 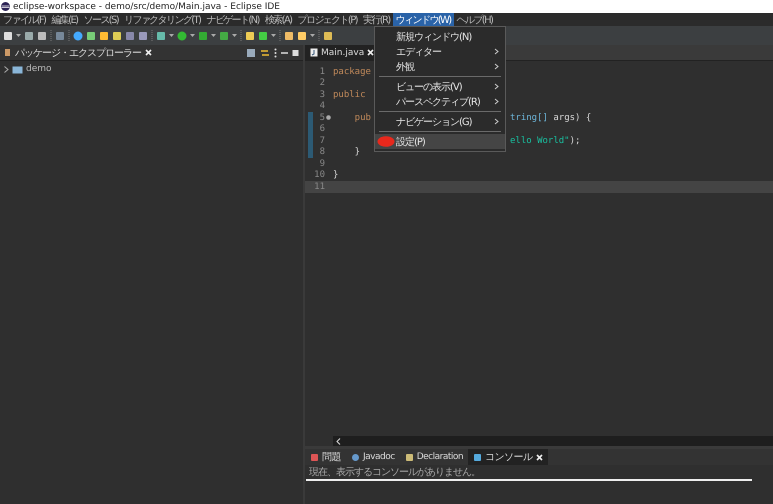 What do you see at coordinates (321, 152) in the screenshot?
I see `line-number: 8` at bounding box center [321, 152].